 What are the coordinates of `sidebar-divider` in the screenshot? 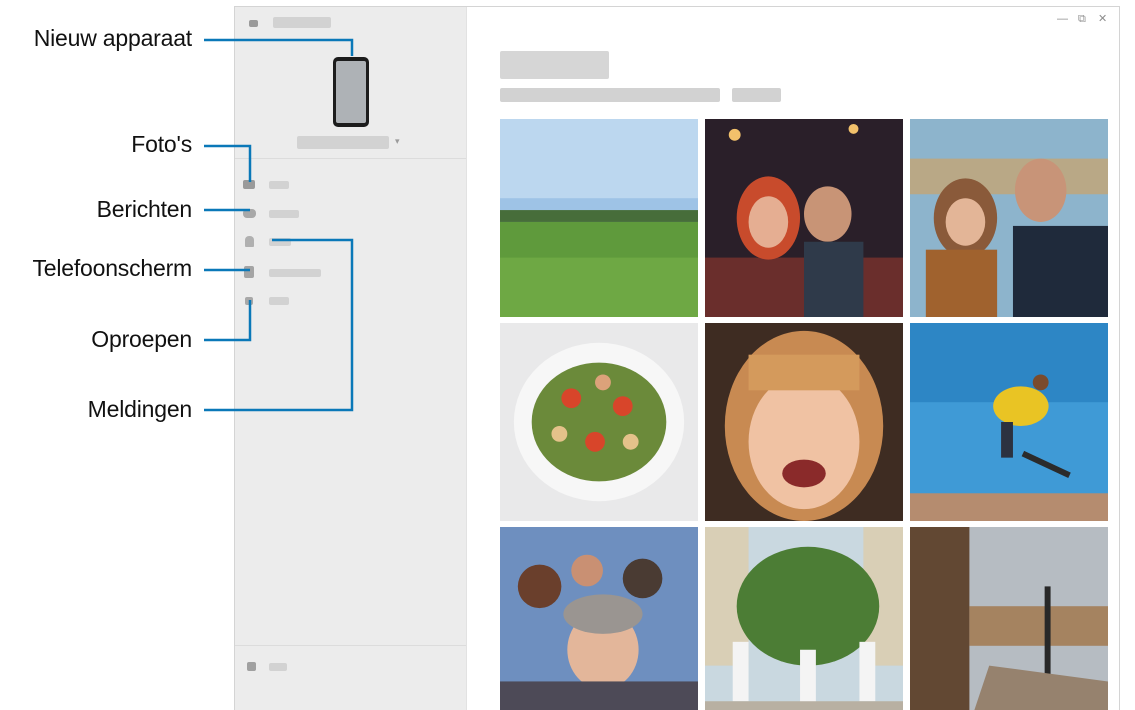 It's located at (350, 158).